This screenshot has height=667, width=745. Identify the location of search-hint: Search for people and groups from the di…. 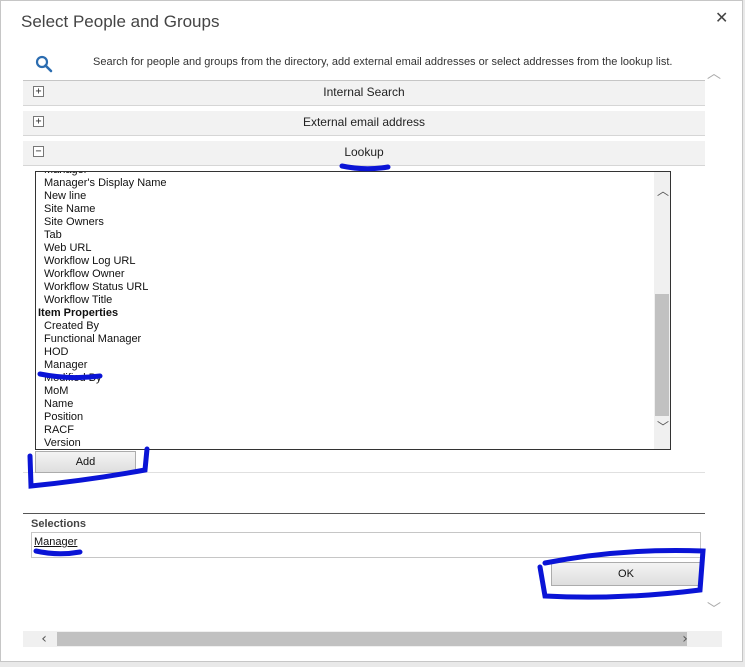
(383, 62).